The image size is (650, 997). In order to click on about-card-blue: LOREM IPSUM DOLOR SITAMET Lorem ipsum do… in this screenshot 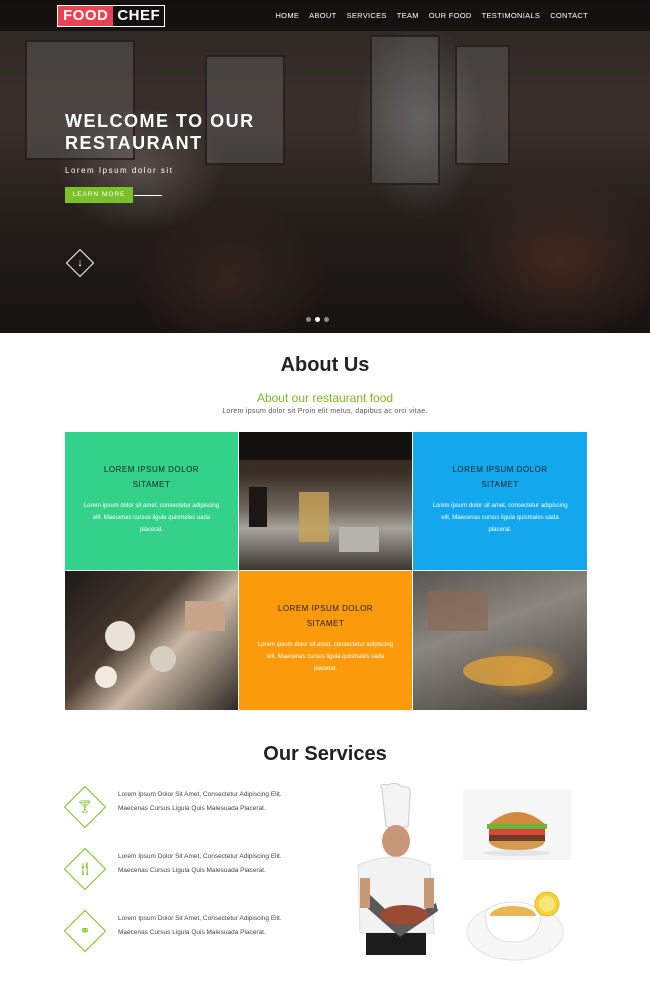, I will do `click(500, 501)`.